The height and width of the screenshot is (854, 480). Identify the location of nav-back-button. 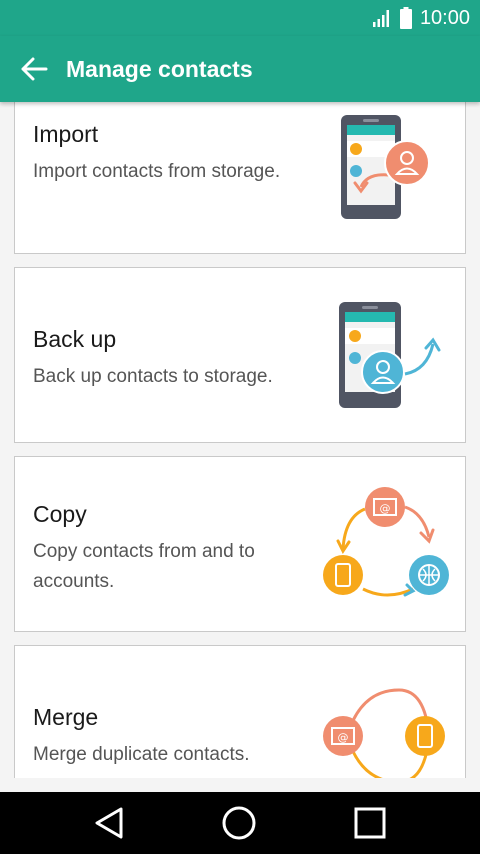
(109, 823).